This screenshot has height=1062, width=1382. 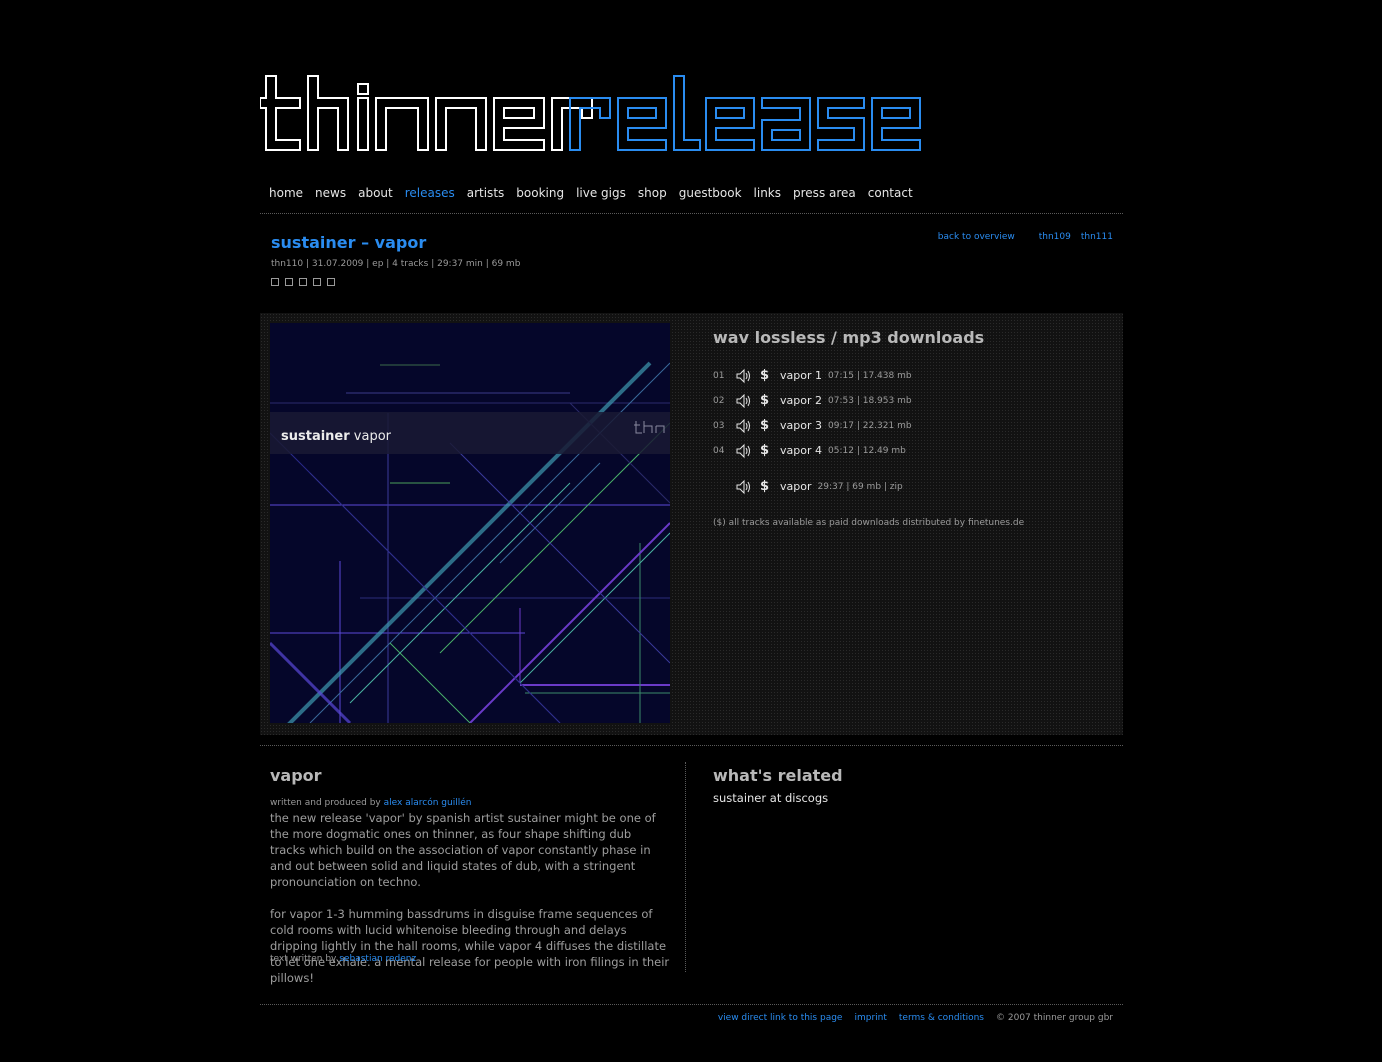 What do you see at coordinates (719, 400) in the screenshot?
I see `track-number: 02` at bounding box center [719, 400].